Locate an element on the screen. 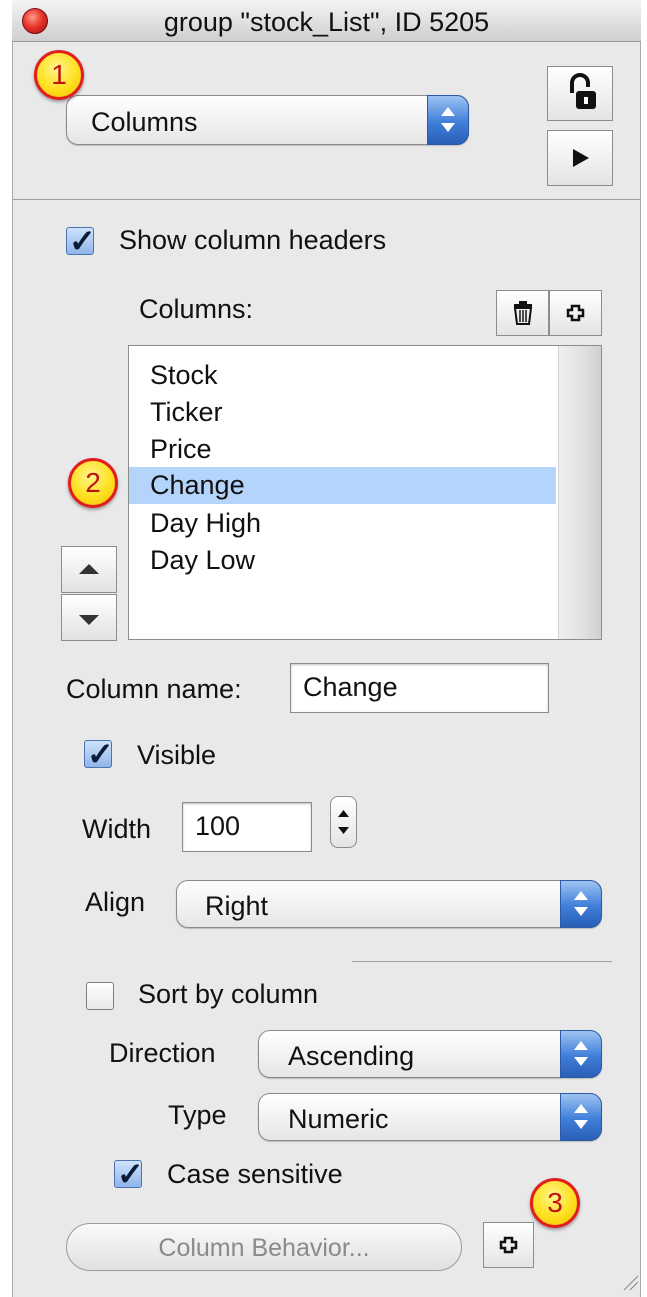 Image resolution: width=647 pixels, height=1297 pixels. play-icon is located at coordinates (581, 158).